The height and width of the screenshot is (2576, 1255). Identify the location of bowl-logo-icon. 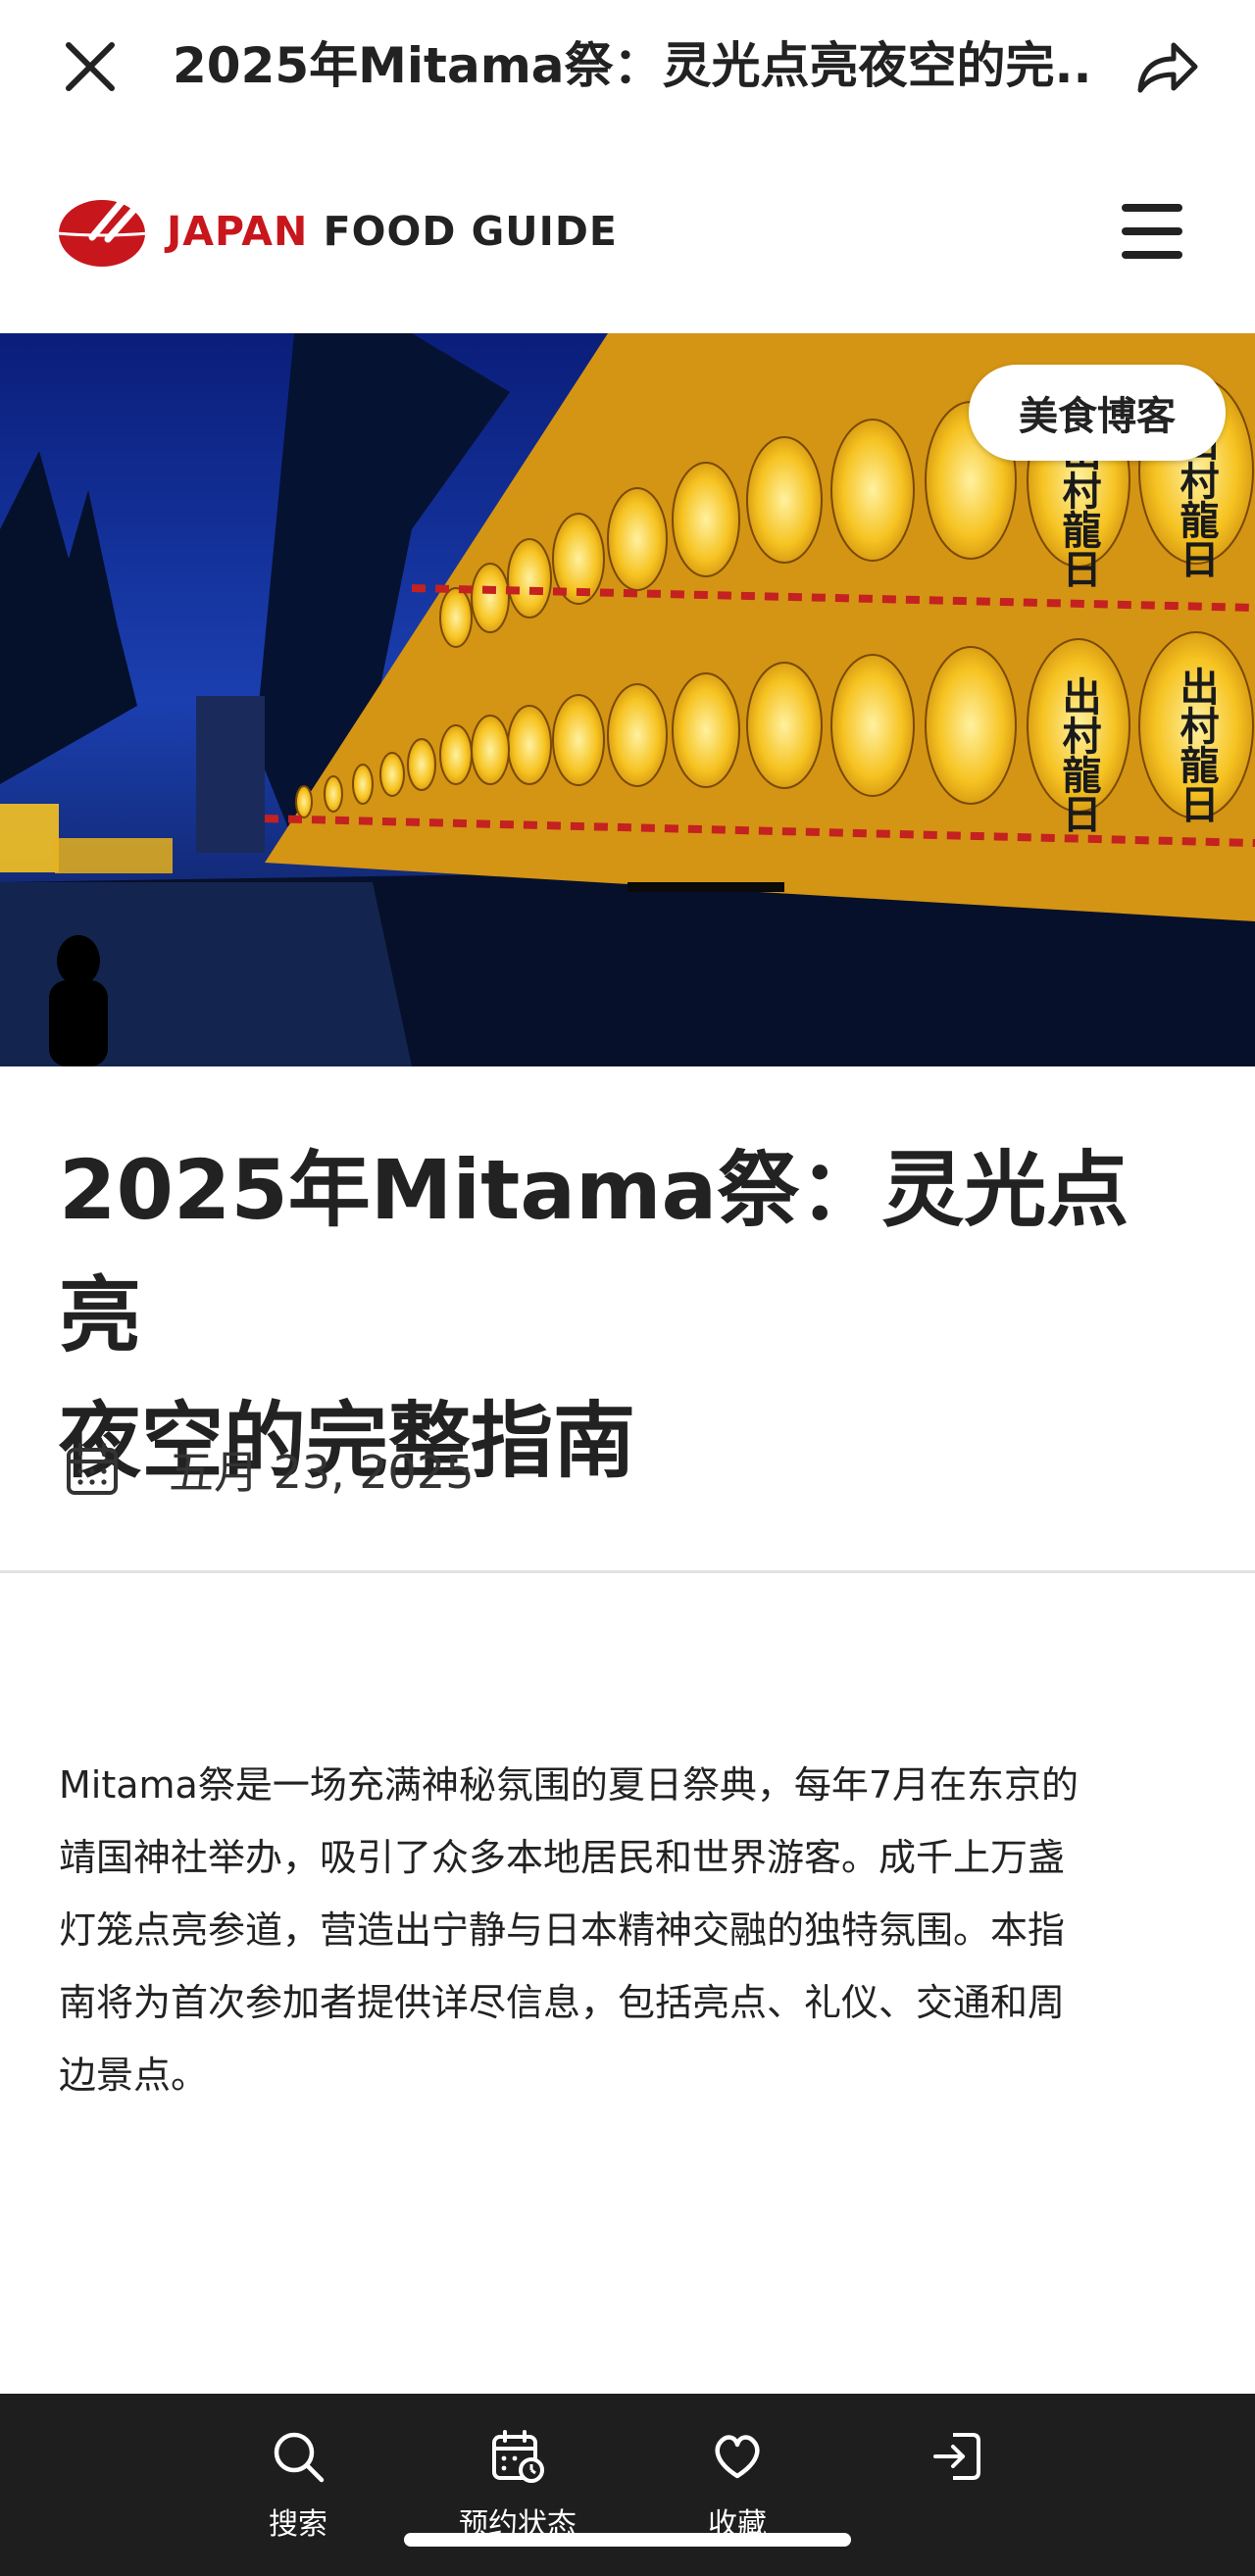
(103, 232).